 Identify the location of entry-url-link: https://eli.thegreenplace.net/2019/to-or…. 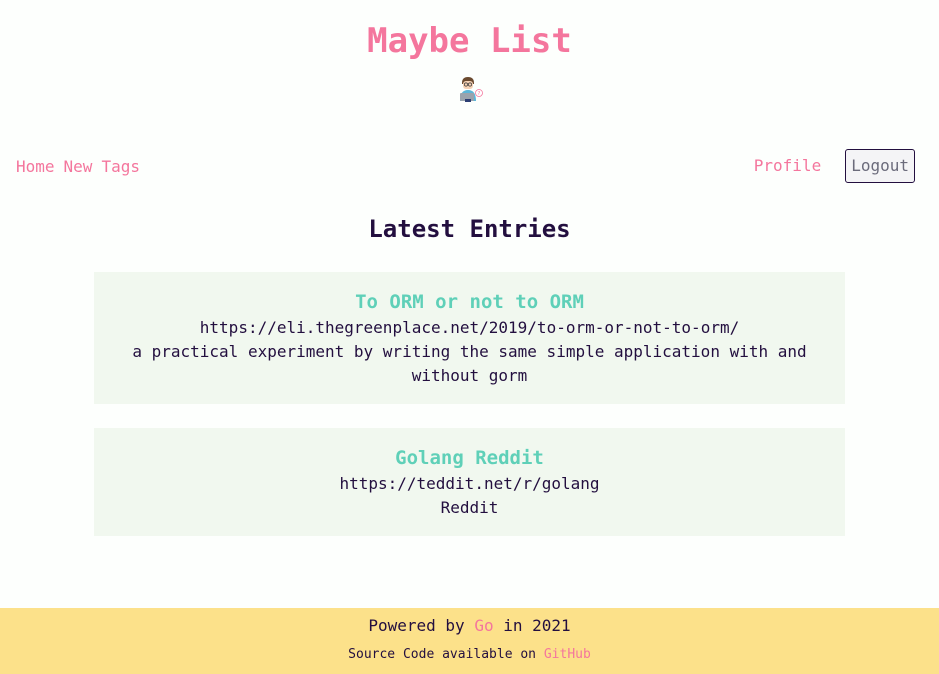
(469, 328).